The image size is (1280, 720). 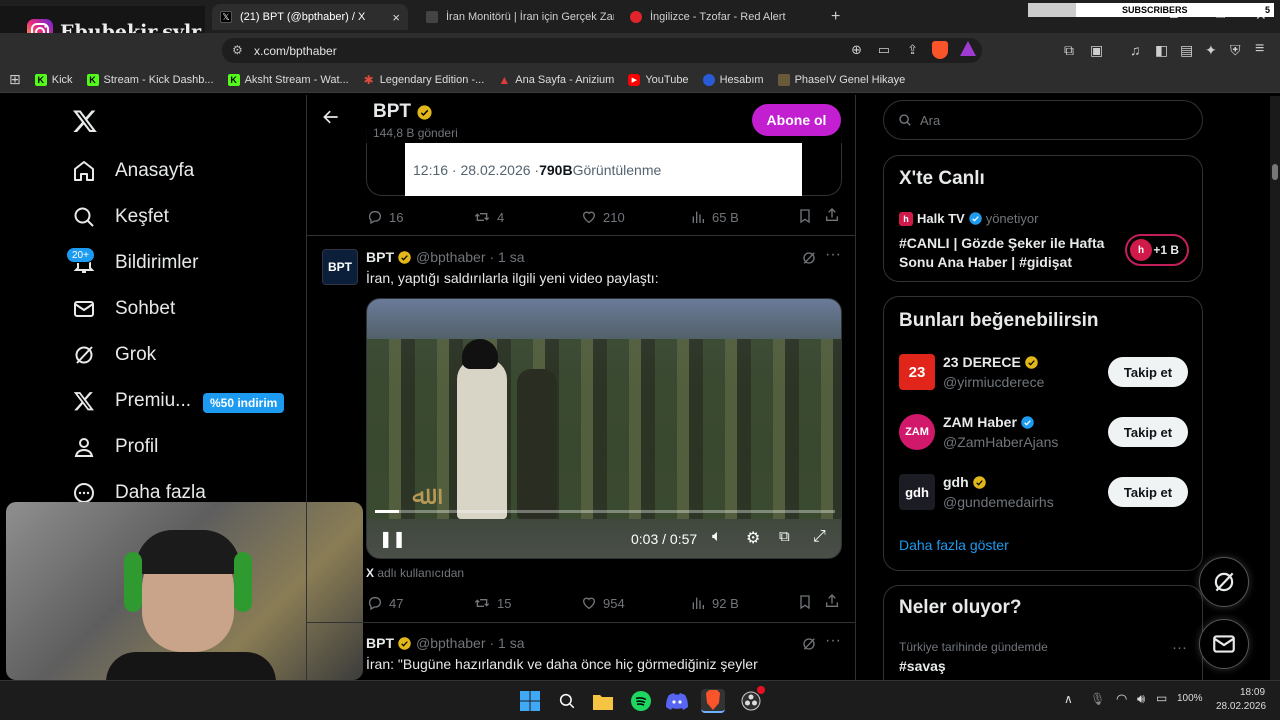 I want to click on author-handle: @bpthaber, so click(x=450, y=257).